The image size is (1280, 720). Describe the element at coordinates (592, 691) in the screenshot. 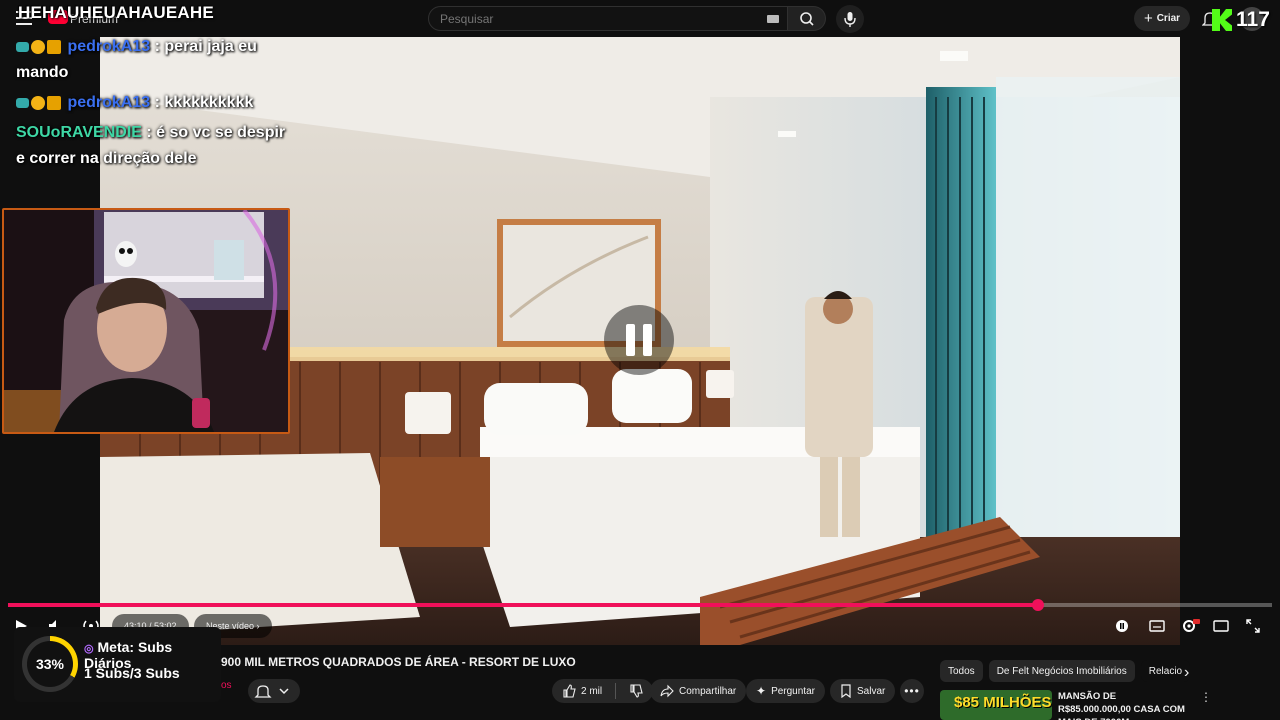

I see `like-count: 2 mil` at that location.